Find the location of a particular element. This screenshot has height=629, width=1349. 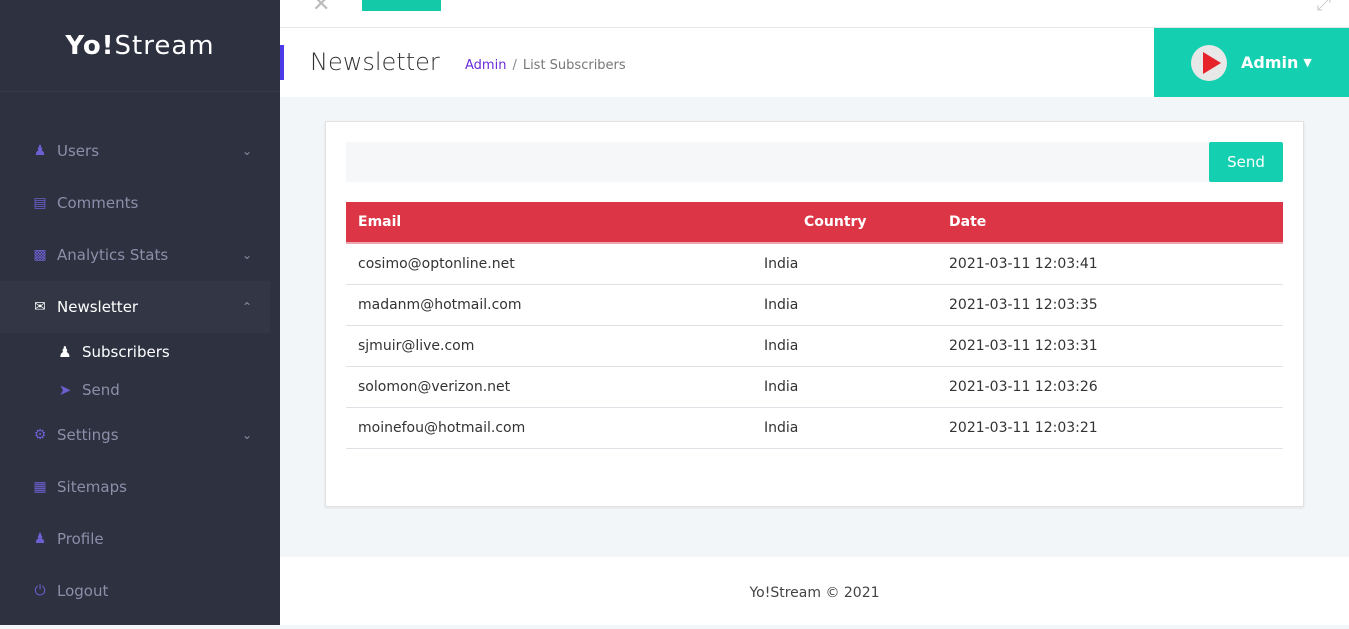

sidebar-item-label: Profile is located at coordinates (80, 539).